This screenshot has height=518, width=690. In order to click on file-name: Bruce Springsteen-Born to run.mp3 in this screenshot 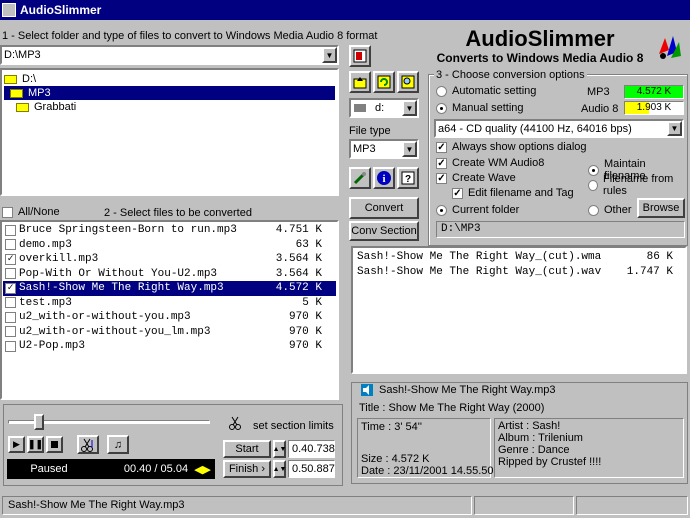, I will do `click(128, 230)`.